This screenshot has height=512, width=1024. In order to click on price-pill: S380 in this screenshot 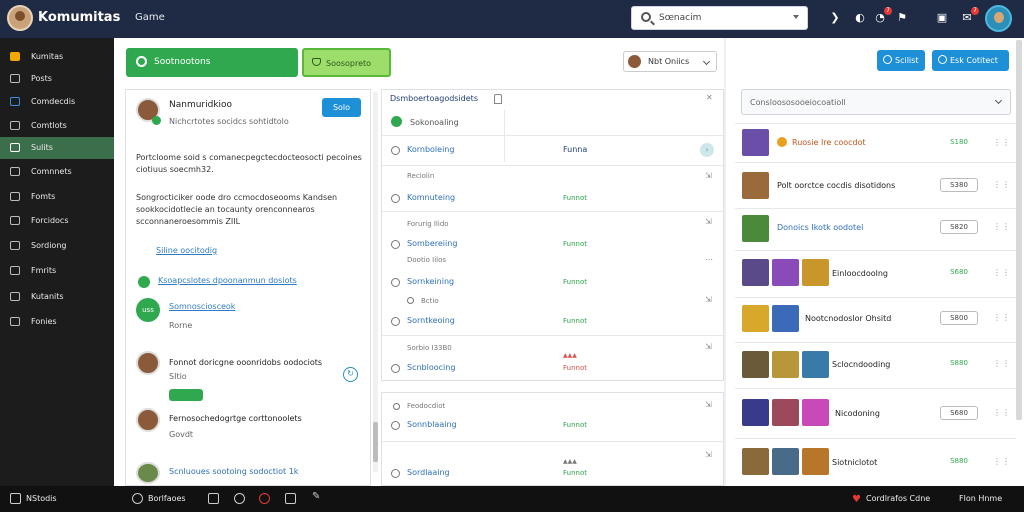, I will do `click(959, 185)`.